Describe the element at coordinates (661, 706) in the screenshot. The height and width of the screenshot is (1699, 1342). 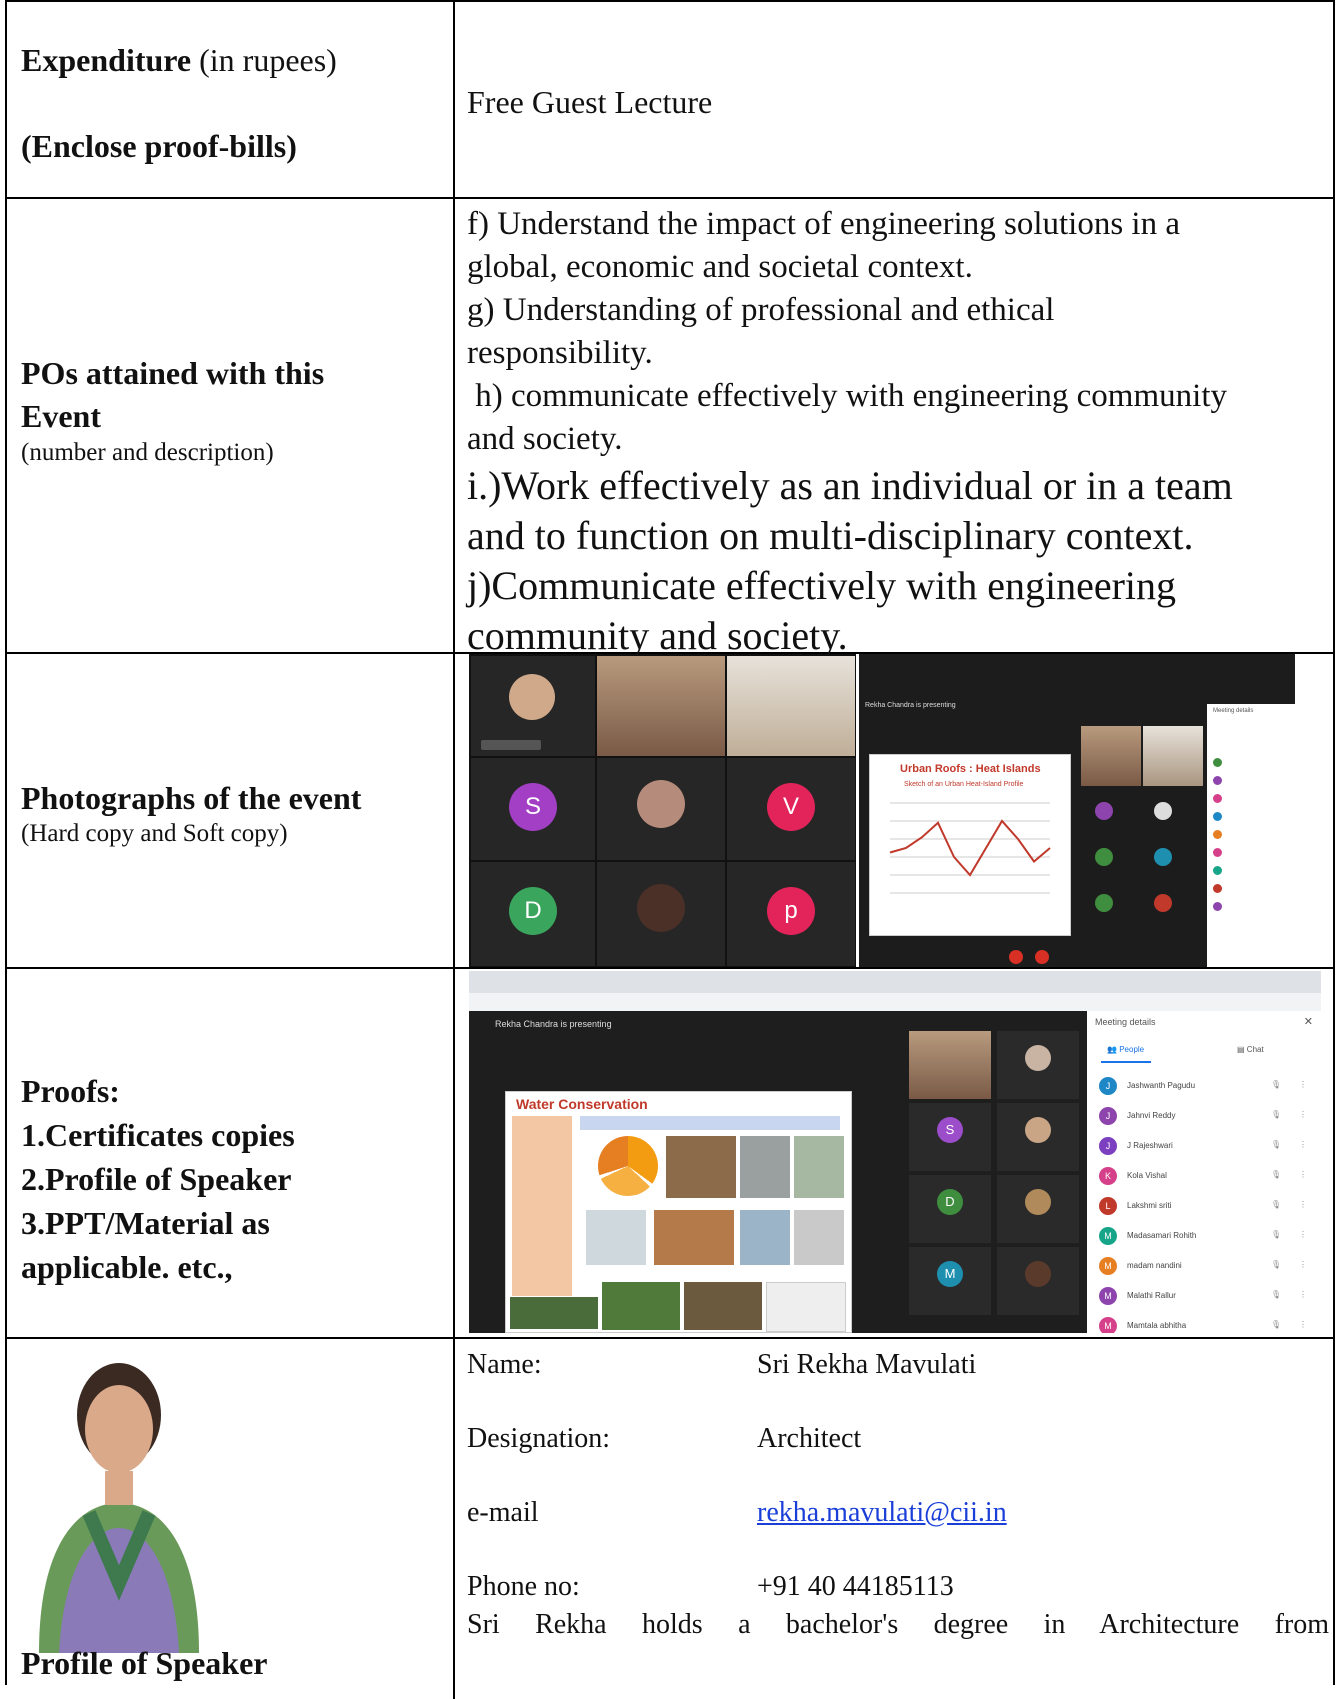
I see `camera-feed` at that location.